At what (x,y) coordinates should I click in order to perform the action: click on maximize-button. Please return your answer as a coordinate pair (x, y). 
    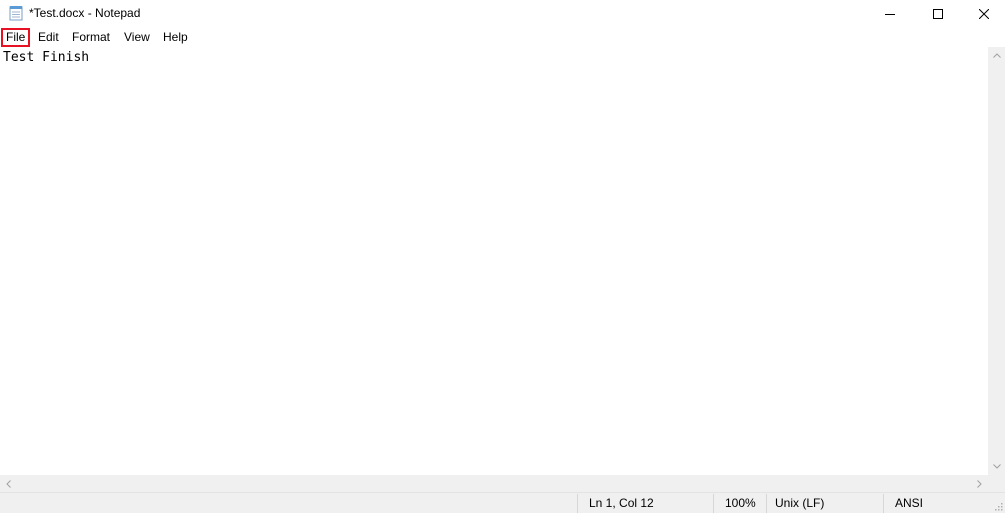
    Looking at the image, I should click on (938, 13).